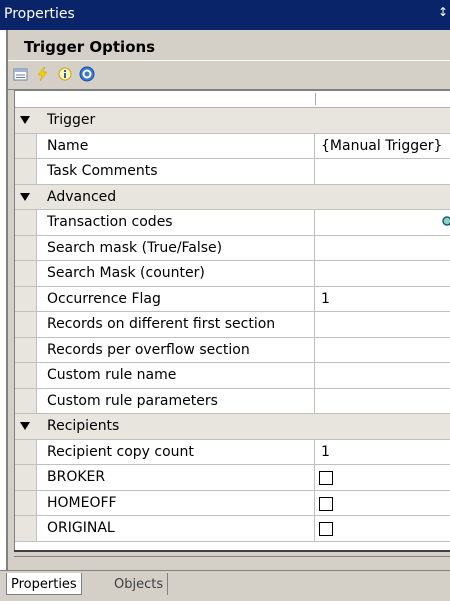 The height and width of the screenshot is (601, 450). What do you see at coordinates (126, 273) in the screenshot?
I see `property-label: Search Mask (counter)` at bounding box center [126, 273].